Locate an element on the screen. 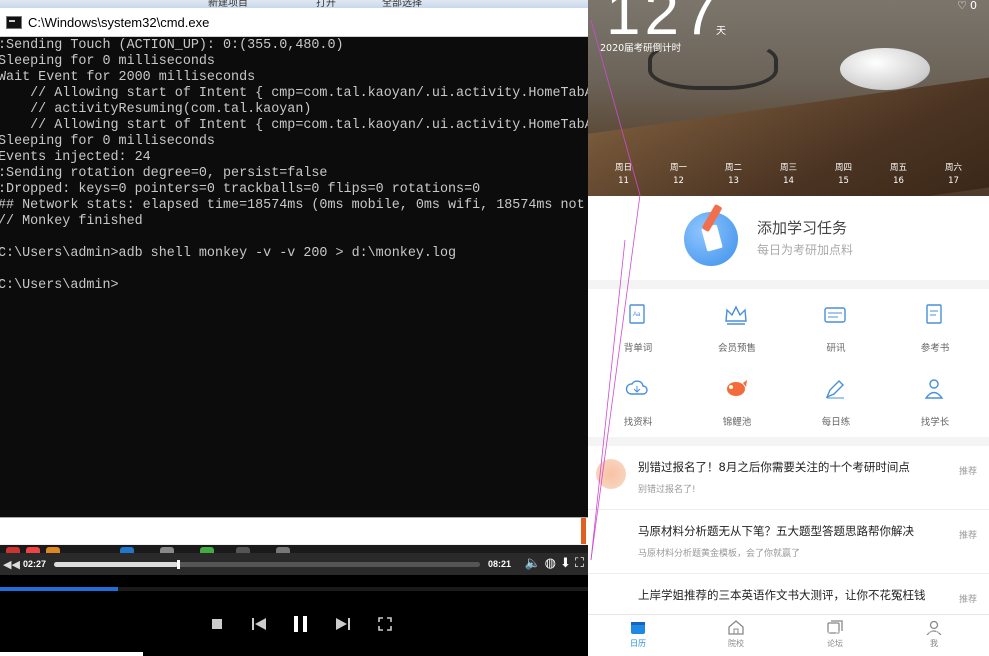  feature-book: 参考书 is located at coordinates (935, 326).